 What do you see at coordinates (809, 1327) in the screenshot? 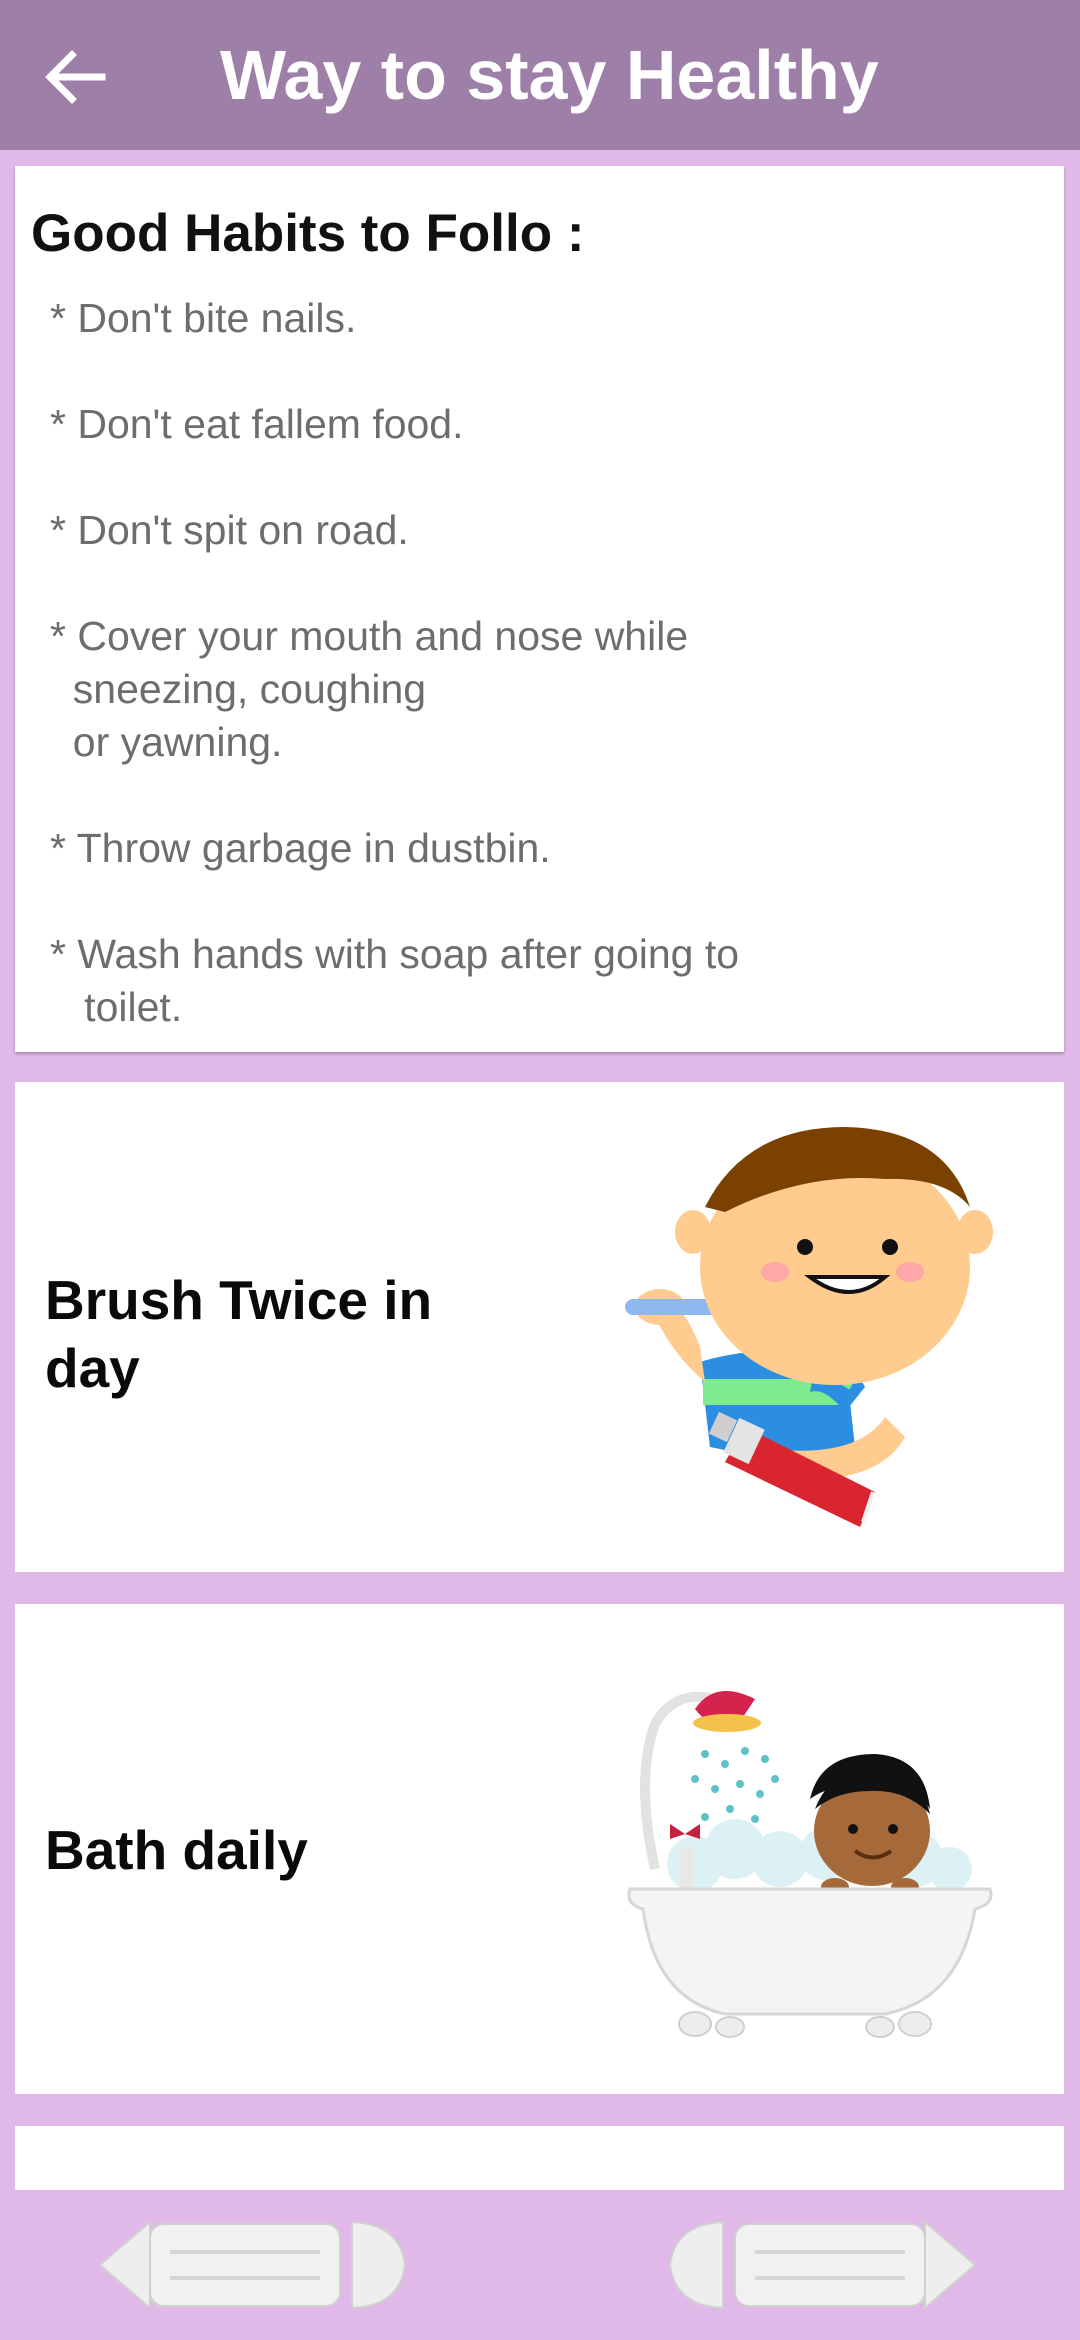
I see `boy-brushing-teeth-illustration` at bounding box center [809, 1327].